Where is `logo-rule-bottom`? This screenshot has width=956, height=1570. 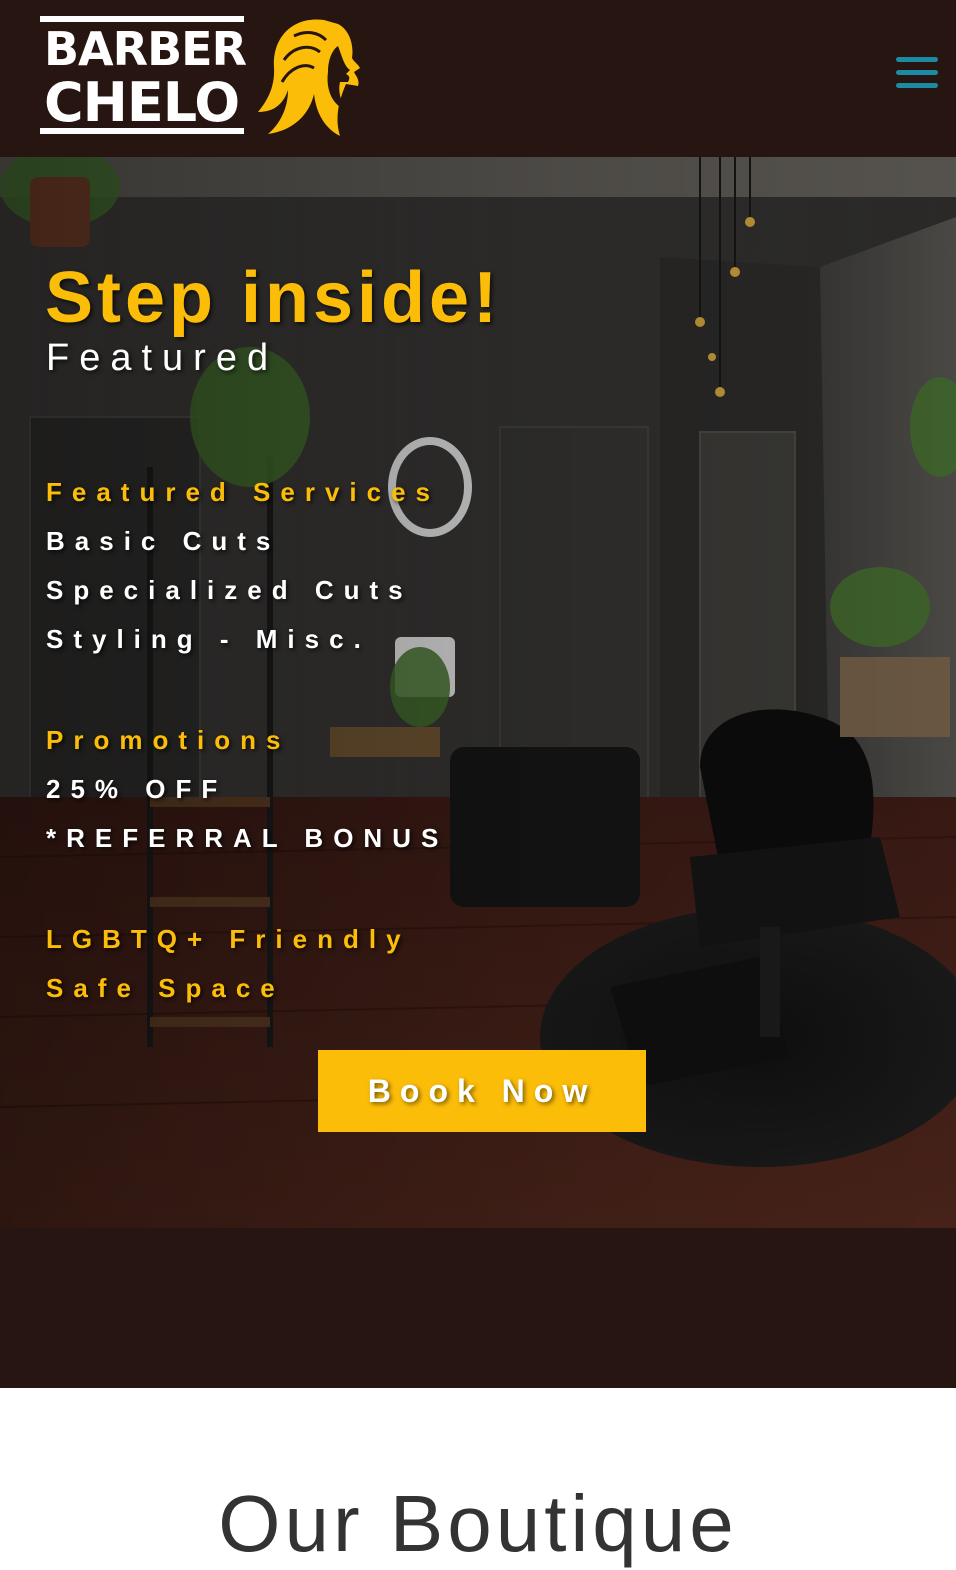 logo-rule-bottom is located at coordinates (142, 131).